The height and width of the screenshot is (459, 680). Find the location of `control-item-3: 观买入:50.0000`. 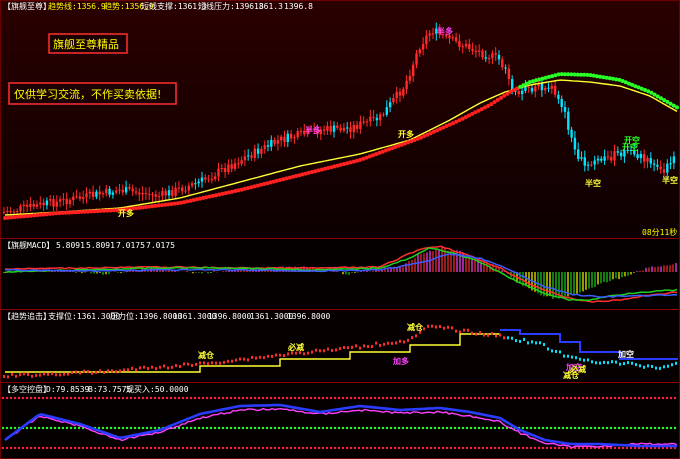

control-item-3: 观买入:50.0000 is located at coordinates (157, 389).